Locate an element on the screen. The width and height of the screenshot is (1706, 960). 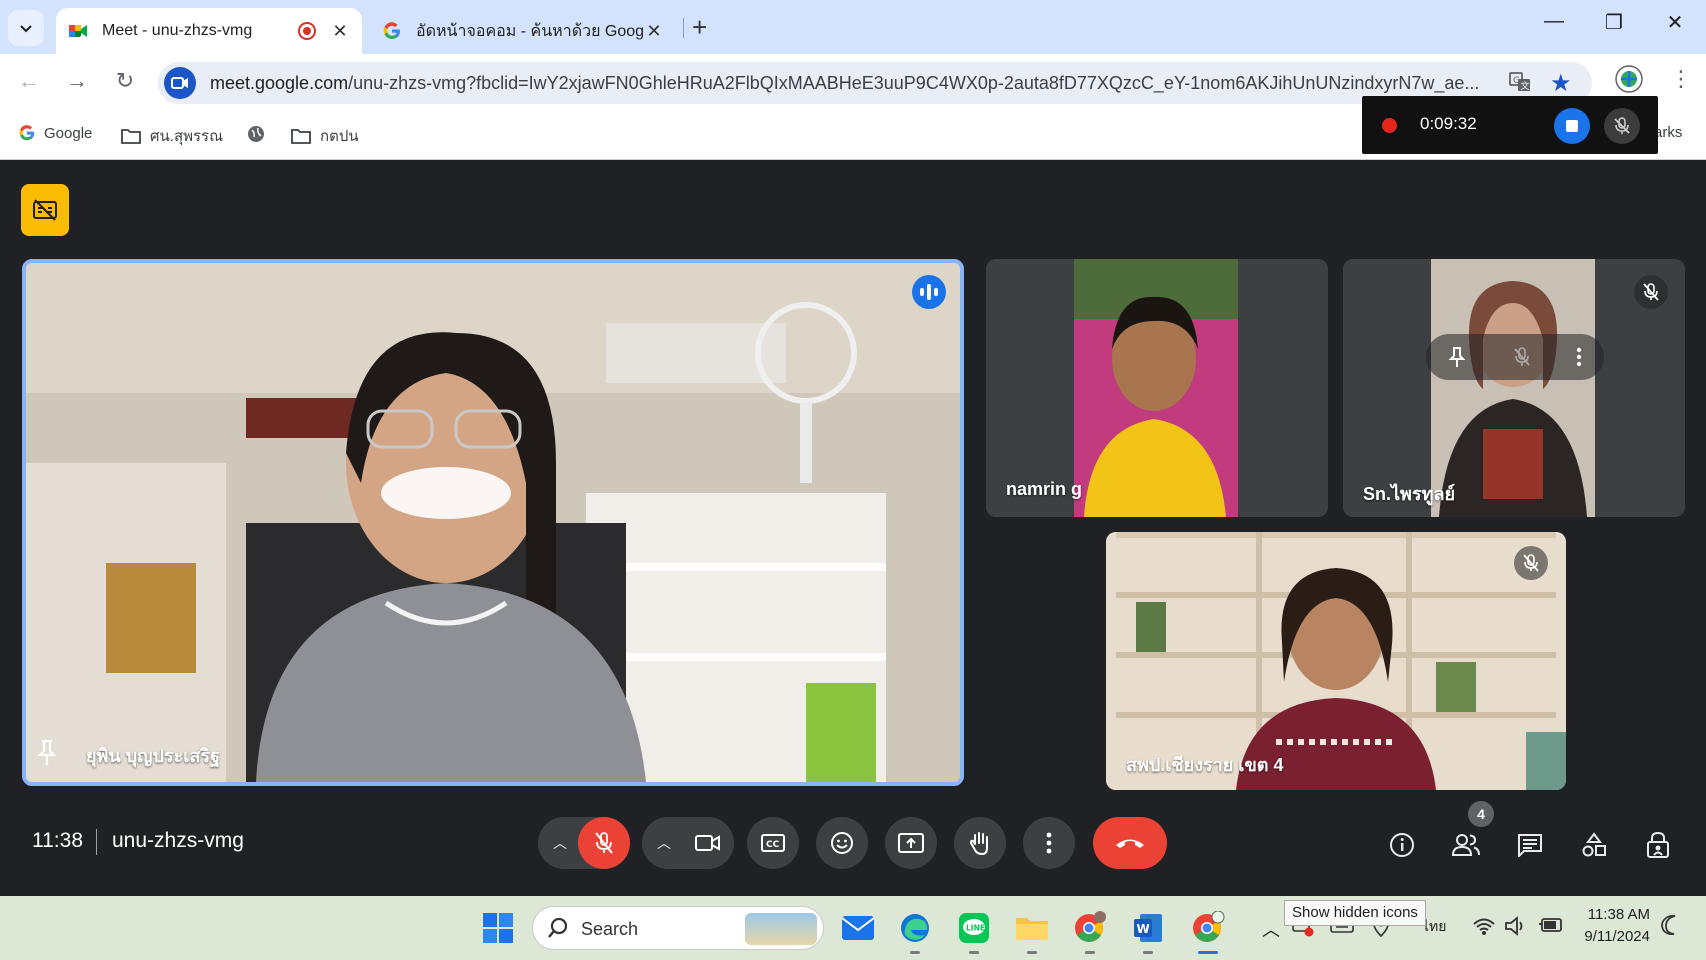
speaking-indicator-icon is located at coordinates (929, 292).